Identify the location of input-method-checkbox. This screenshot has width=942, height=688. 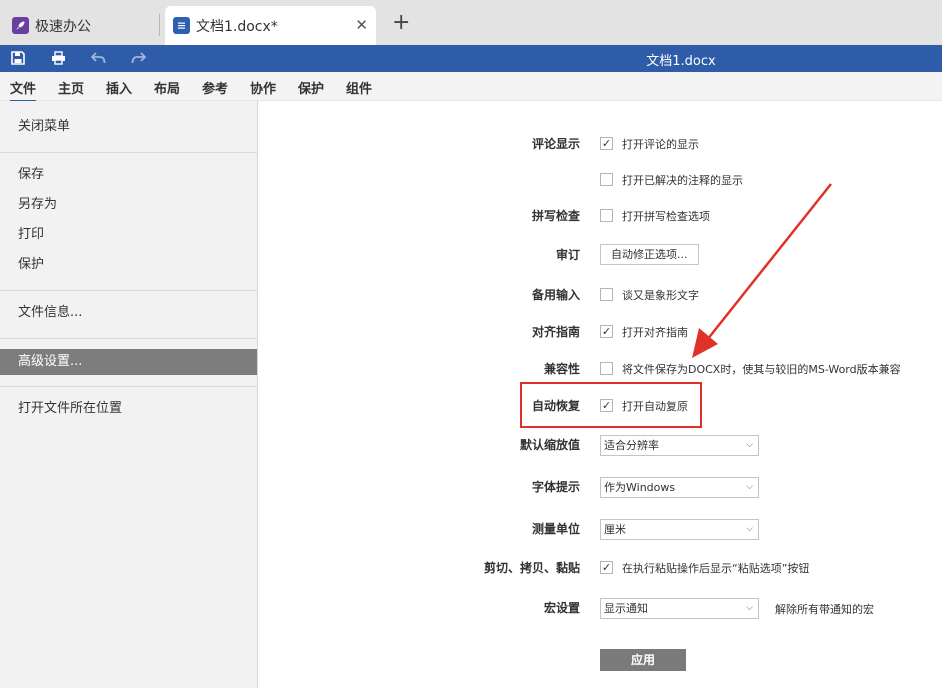
(606, 294).